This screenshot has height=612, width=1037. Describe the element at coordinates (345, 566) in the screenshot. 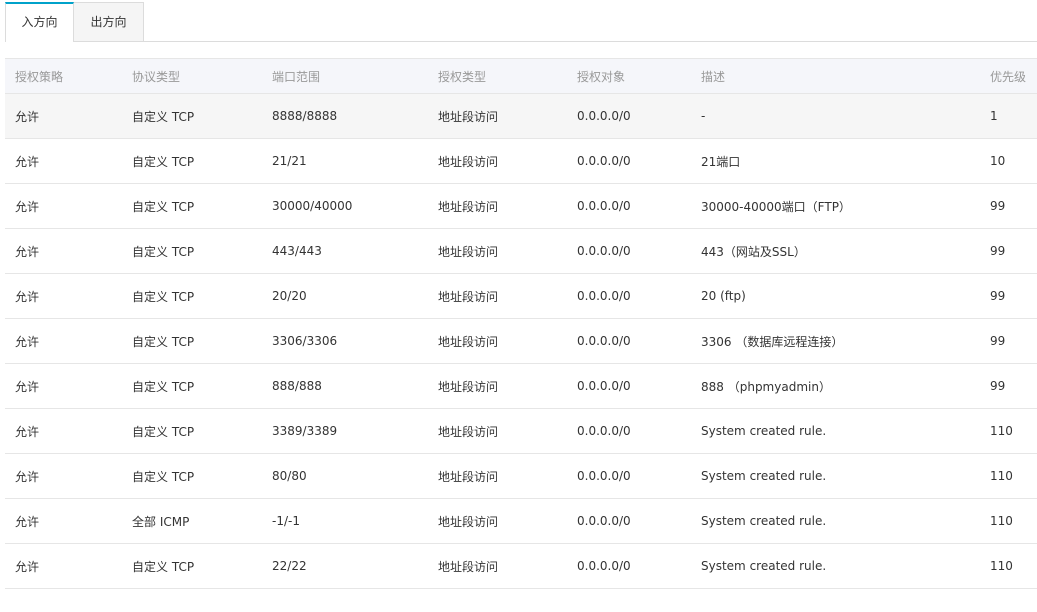

I see `cell-port-range: 22/22` at that location.